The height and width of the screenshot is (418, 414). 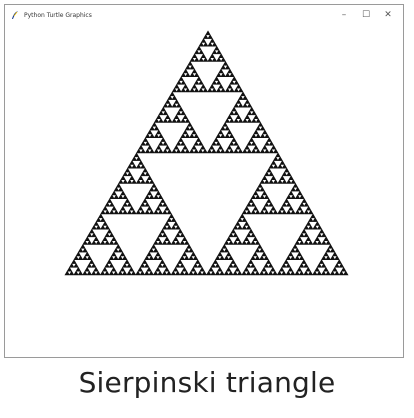 I want to click on window-controls: – ☐ ✕, so click(x=366, y=15).